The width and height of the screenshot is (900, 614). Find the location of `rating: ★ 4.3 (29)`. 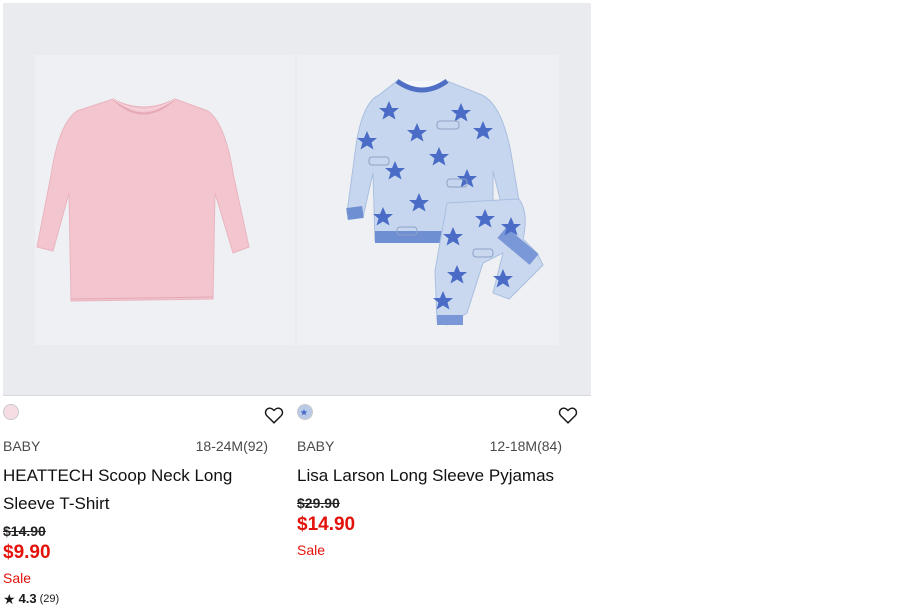

rating: ★ 4.3 (29) is located at coordinates (150, 599).